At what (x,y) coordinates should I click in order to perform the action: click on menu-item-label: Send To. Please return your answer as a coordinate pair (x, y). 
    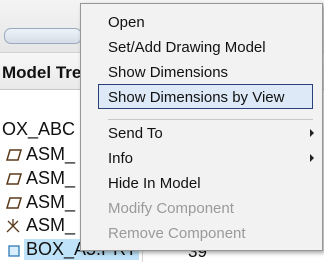
    Looking at the image, I should click on (135, 133).